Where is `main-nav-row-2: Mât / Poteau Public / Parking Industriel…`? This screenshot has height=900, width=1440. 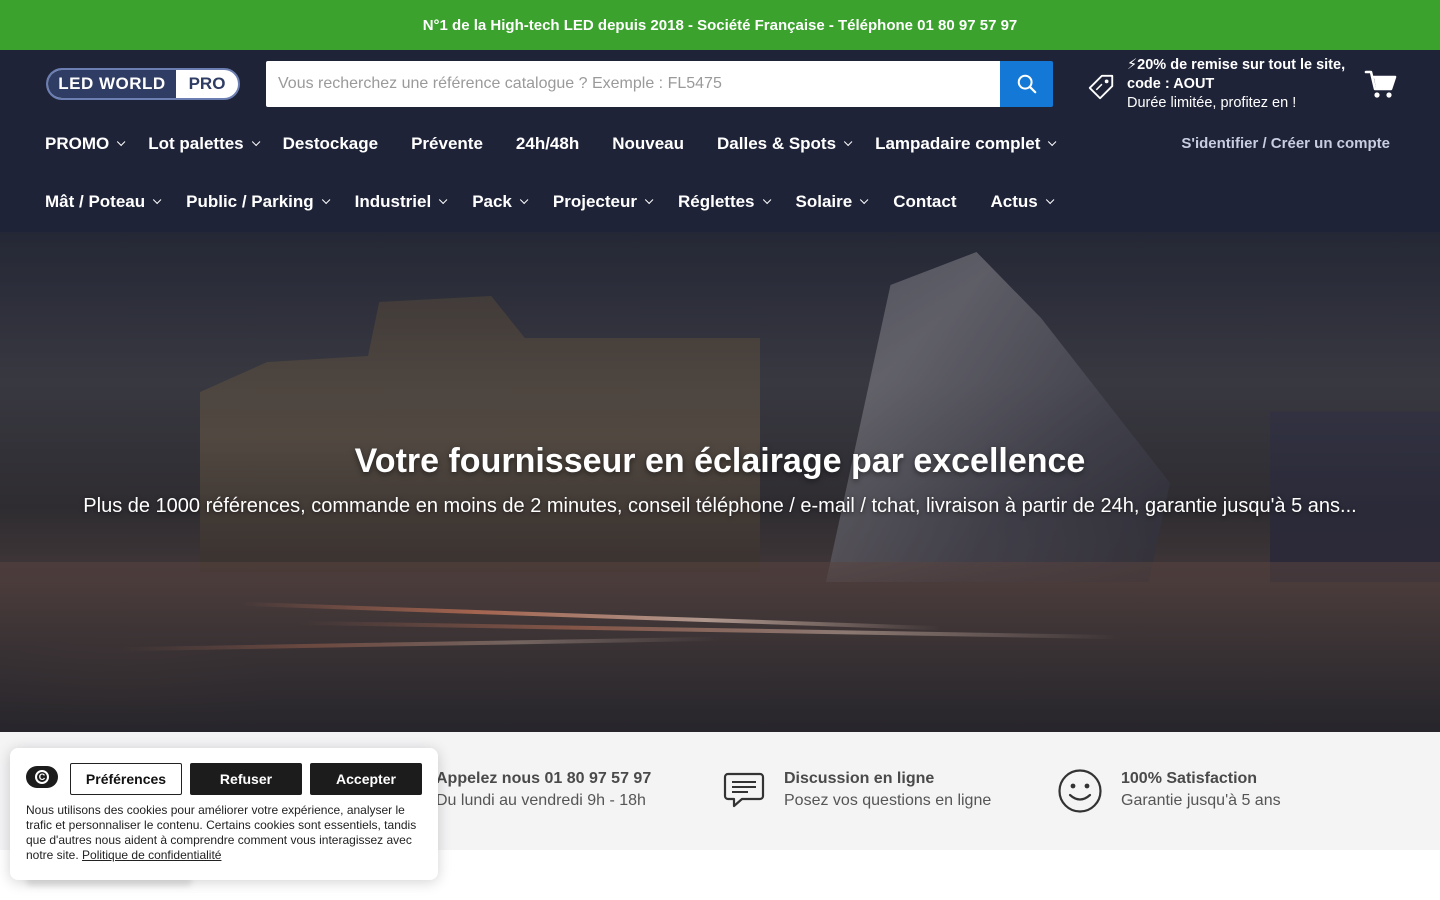
main-nav-row-2: Mât / Poteau Public / Parking Industriel… is located at coordinates (550, 202).